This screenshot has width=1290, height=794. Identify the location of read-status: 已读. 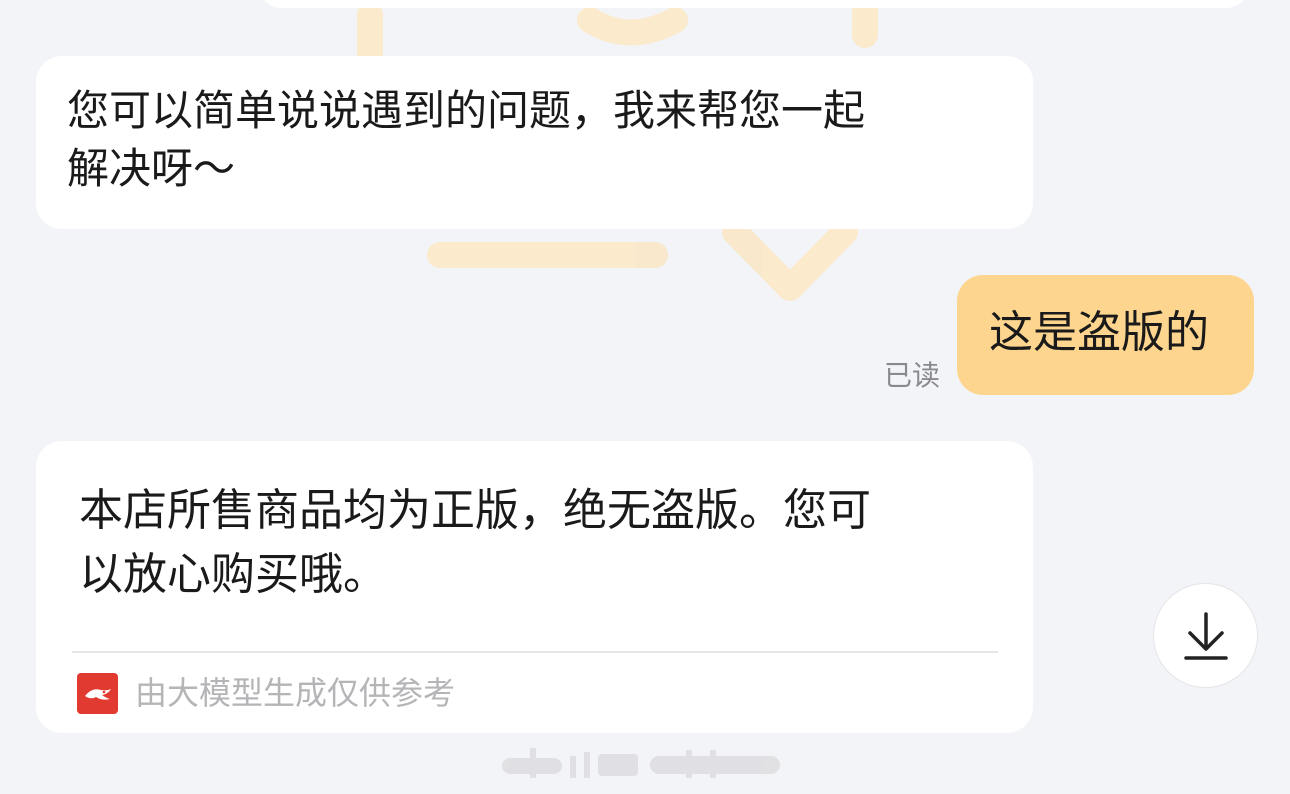
(912, 375).